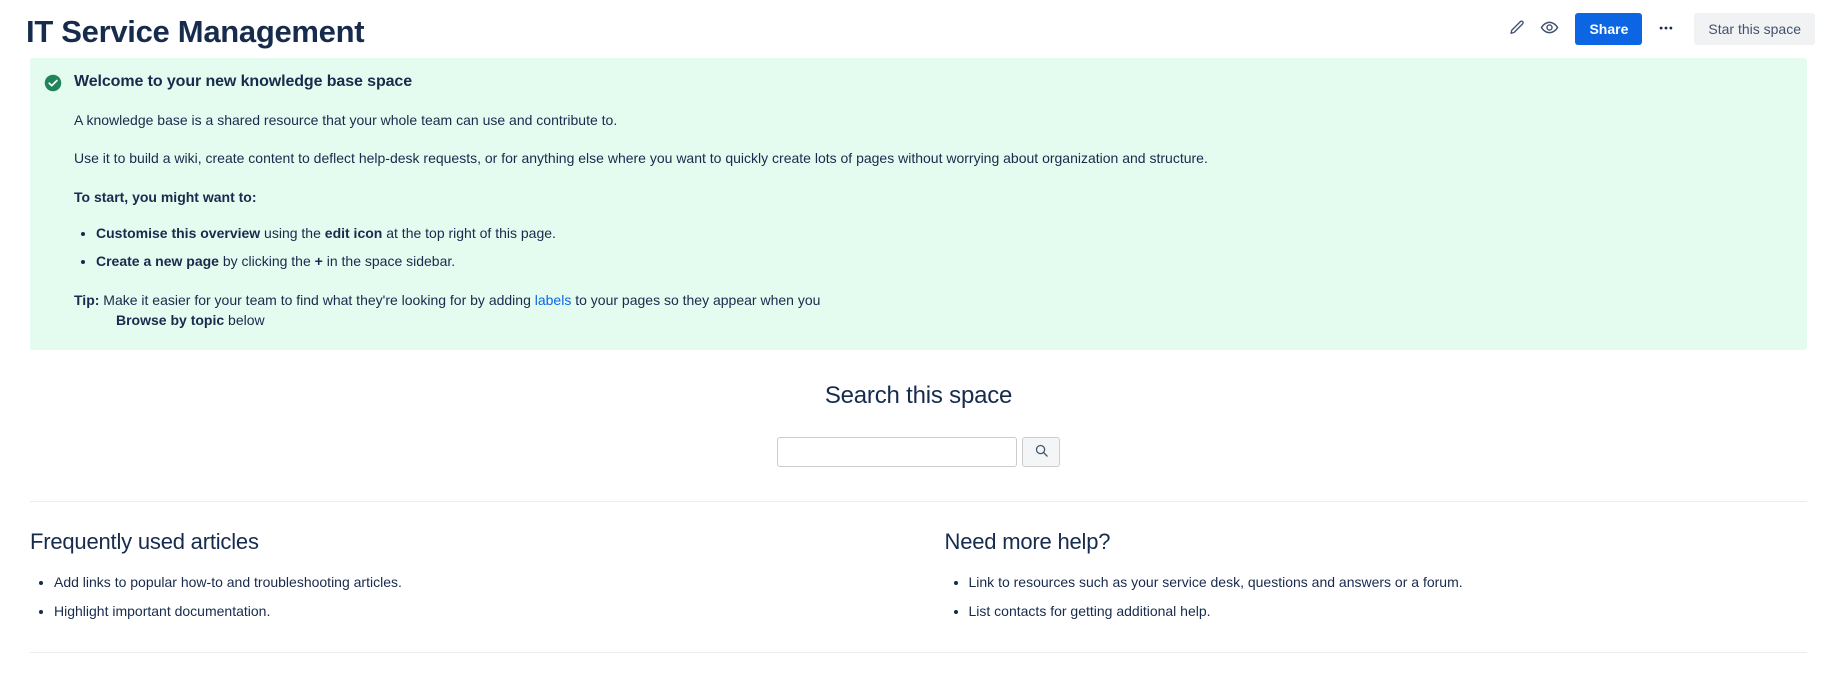 The width and height of the screenshot is (1837, 691). What do you see at coordinates (144, 542) in the screenshot?
I see `frequently-used-articles-heading: Frequently used articles` at bounding box center [144, 542].